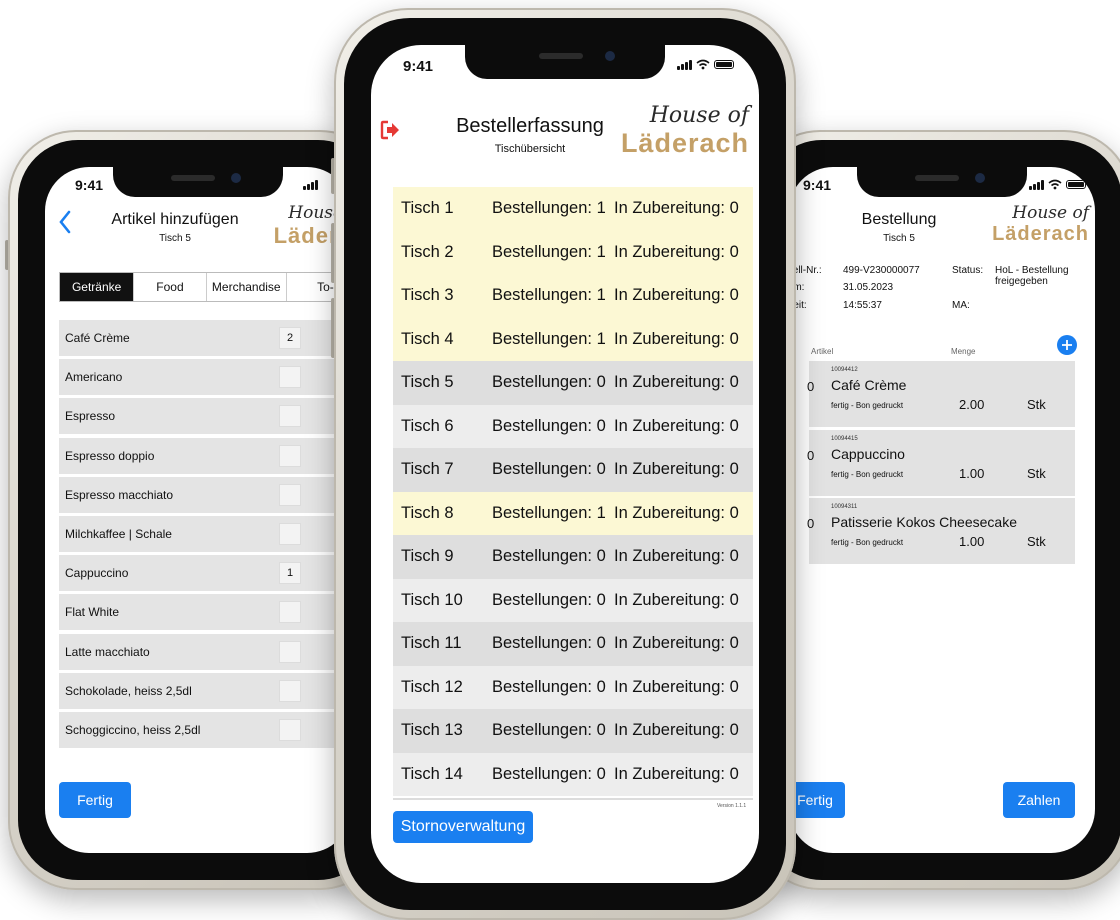 The height and width of the screenshot is (920, 1120). I want to click on table-row: Tisch 4 Bestellungen: 1 In Zubereitung: 0, so click(573, 339).